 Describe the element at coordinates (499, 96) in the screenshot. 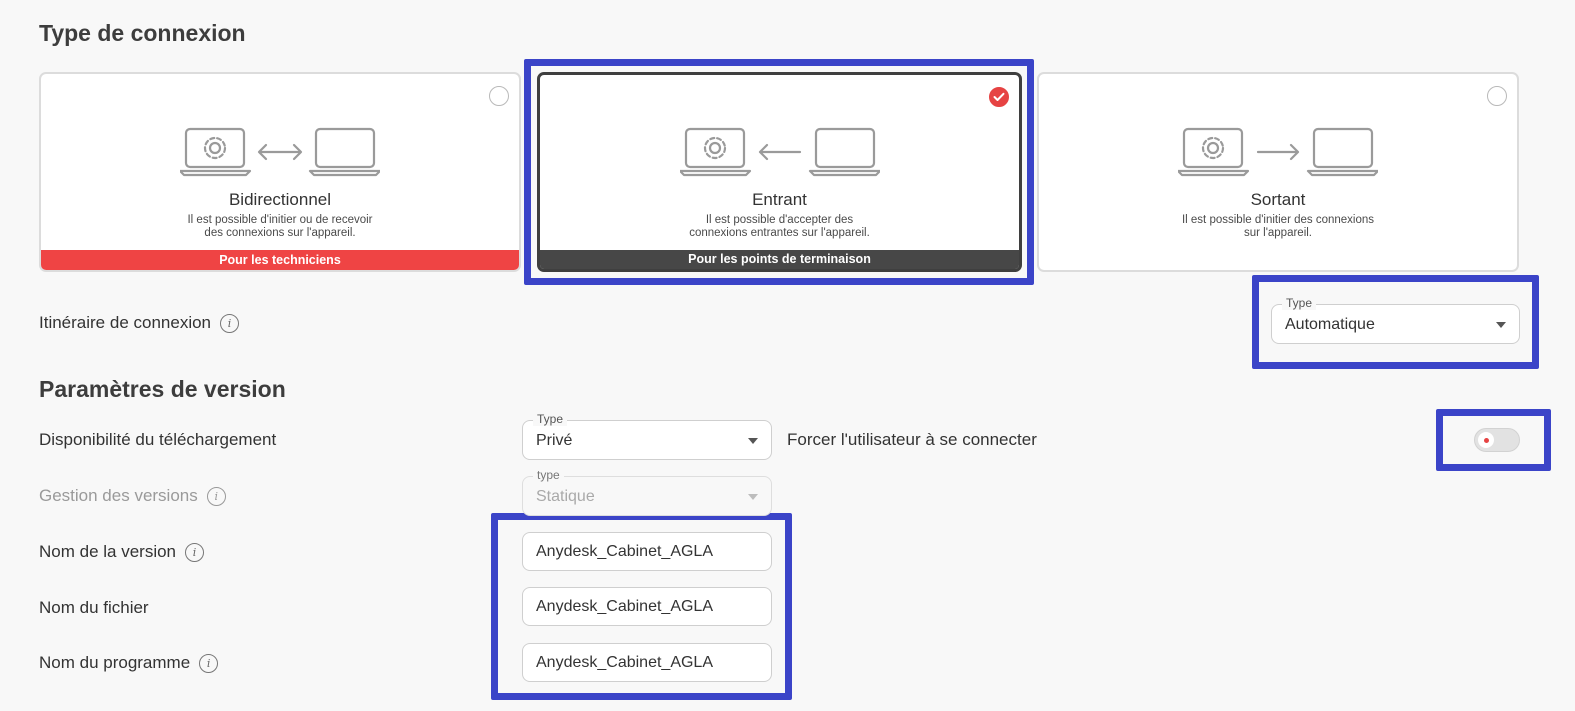

I see `radio-bidirectionnel` at that location.